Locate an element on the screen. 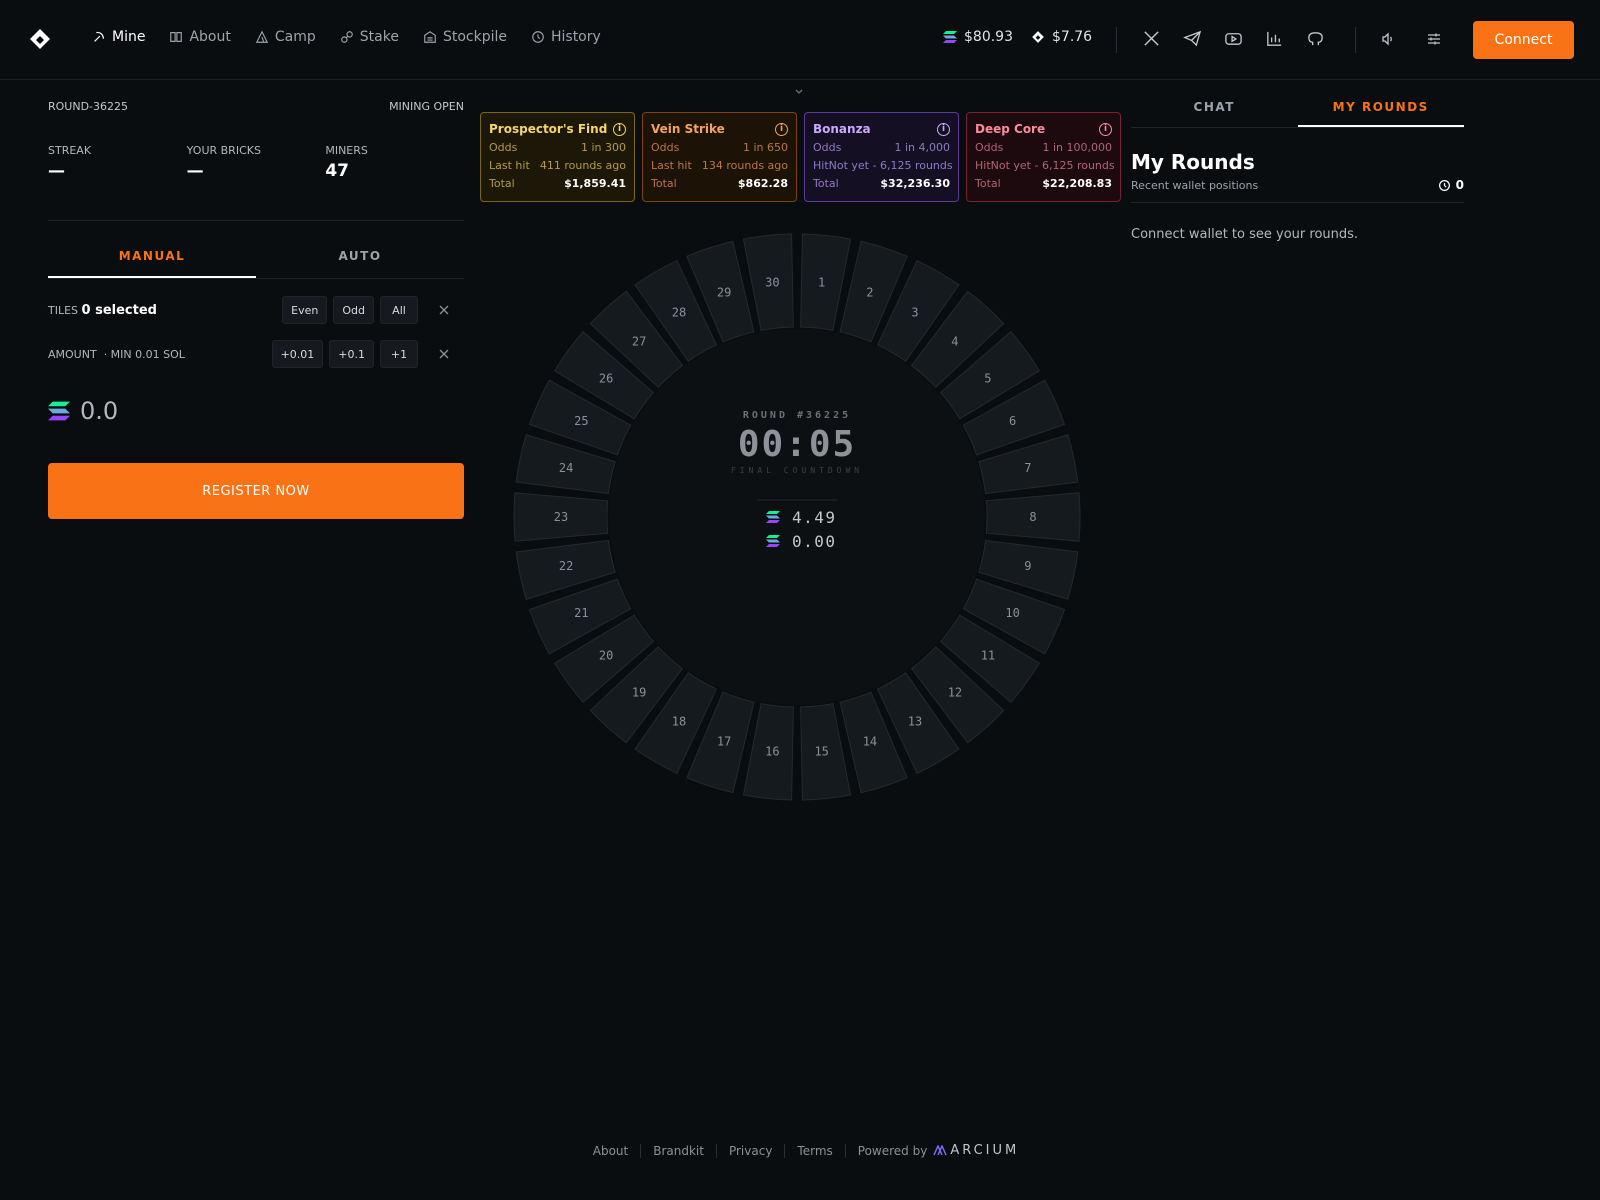 The height and width of the screenshot is (1200, 1600). tile-buttons: Even Odd All is located at coordinates (373, 310).